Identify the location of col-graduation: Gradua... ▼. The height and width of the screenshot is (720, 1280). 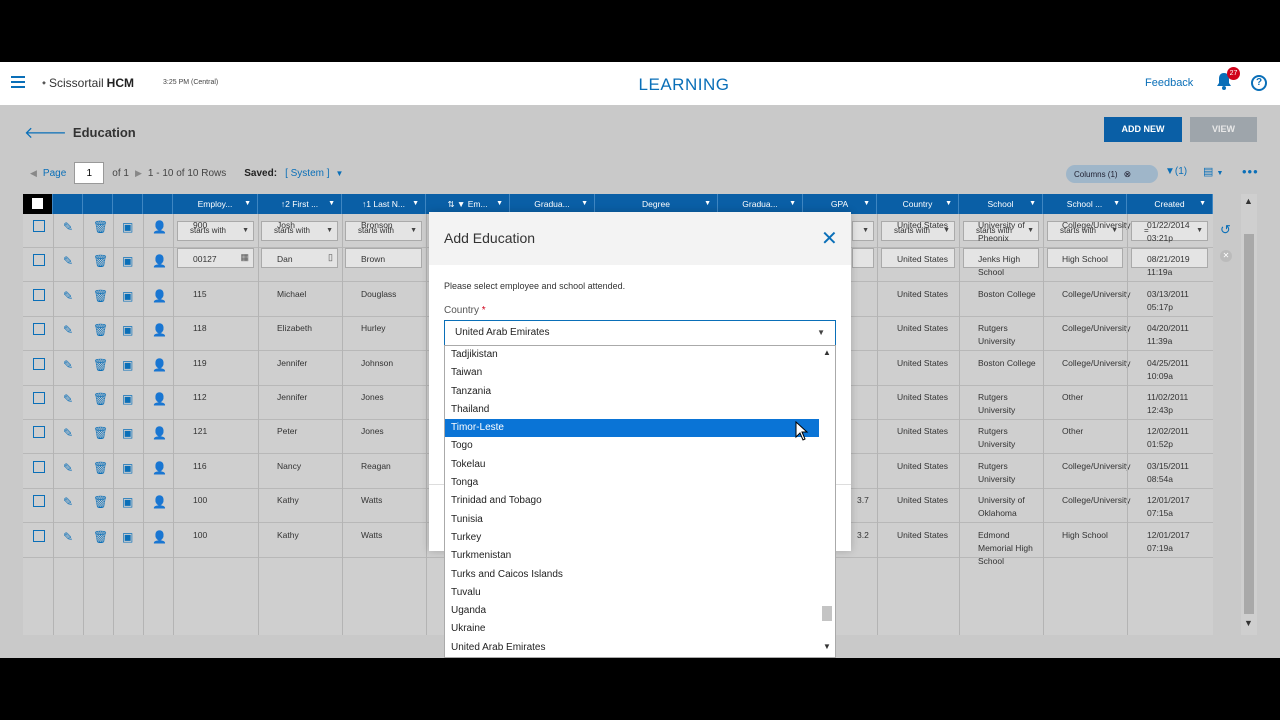
(552, 204).